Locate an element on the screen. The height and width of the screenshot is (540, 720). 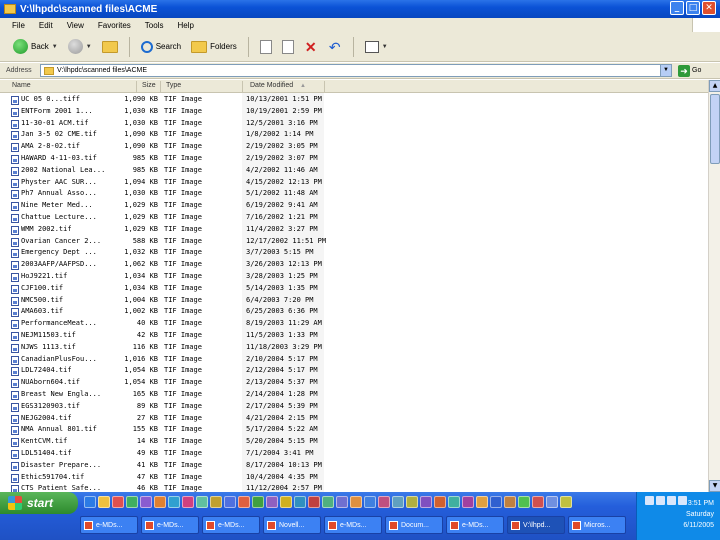
scroll-down-icon: ▼ is located at coordinates (714, 486).